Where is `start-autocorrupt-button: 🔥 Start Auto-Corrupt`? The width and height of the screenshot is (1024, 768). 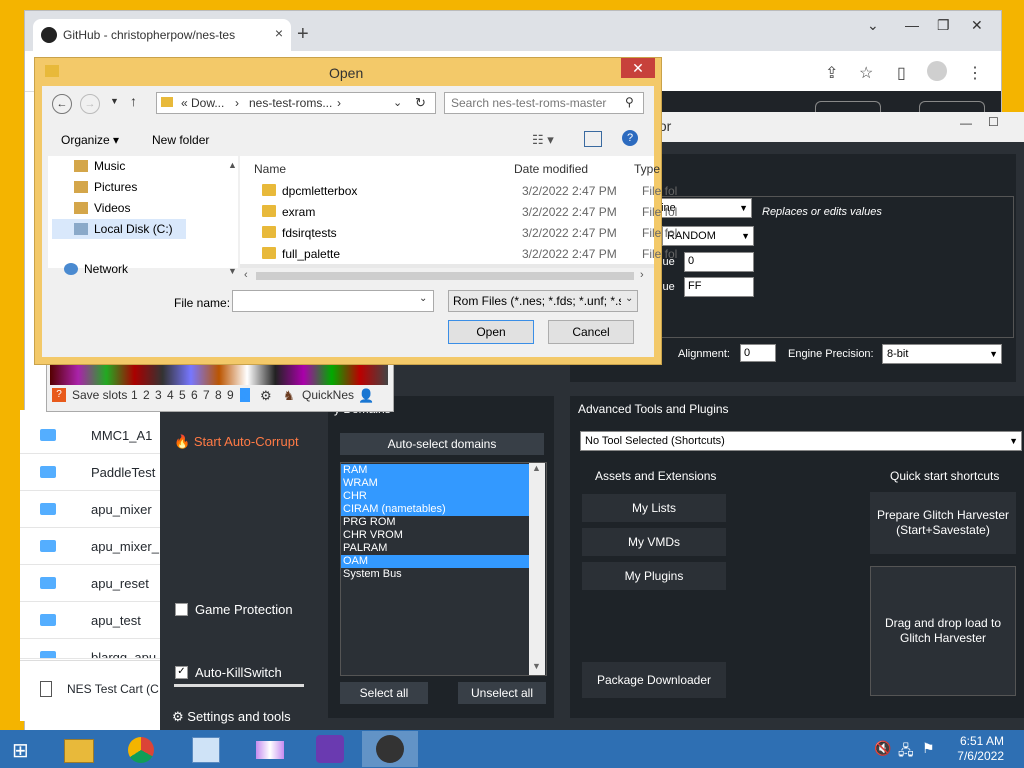
start-autocorrupt-button: 🔥 Start Auto-Corrupt is located at coordinates (236, 442).